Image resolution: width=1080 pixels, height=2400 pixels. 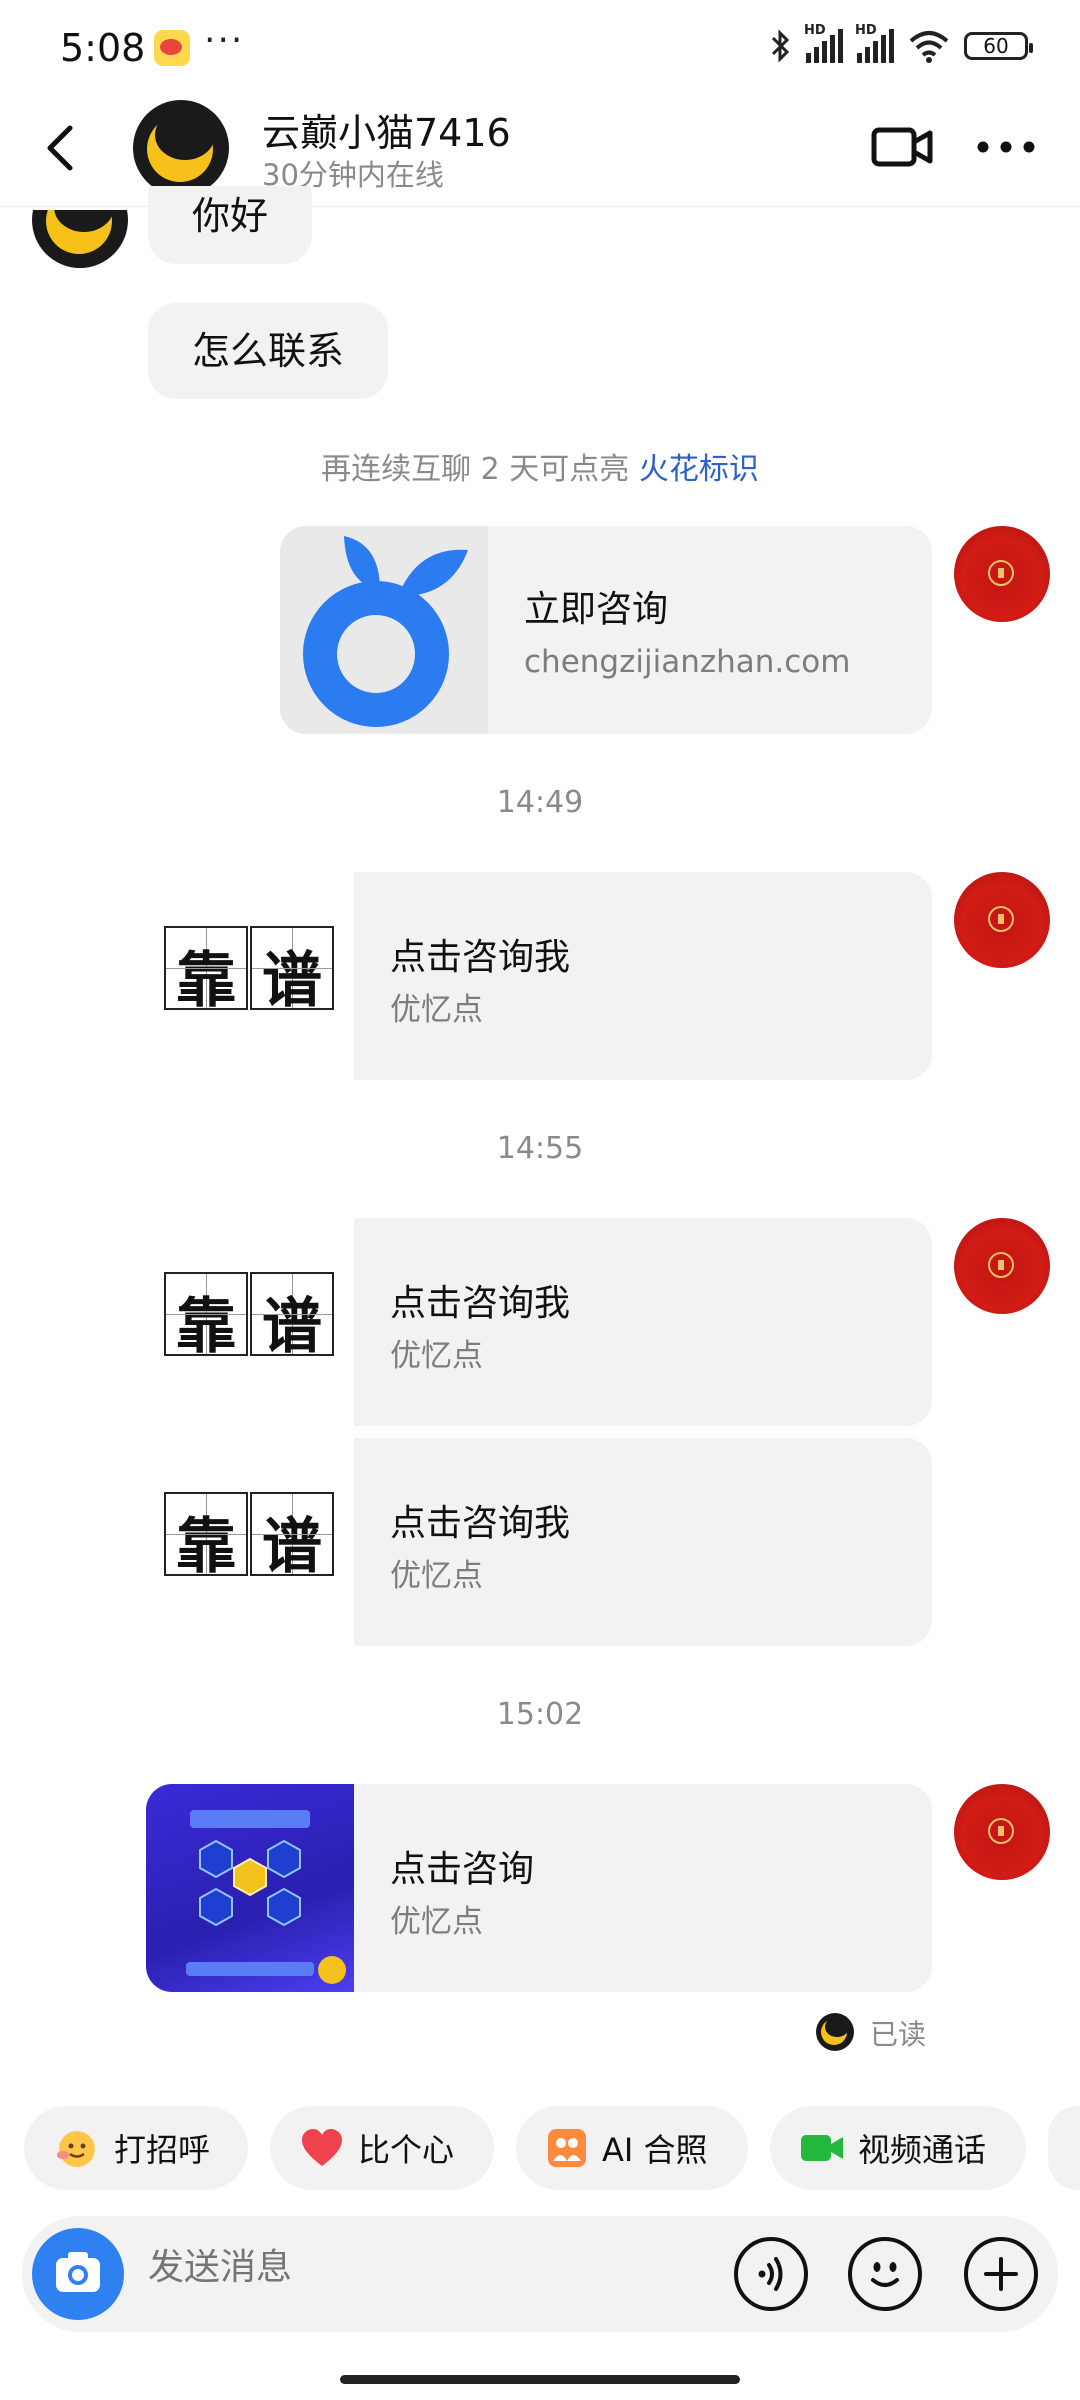 What do you see at coordinates (224, 40) in the screenshot?
I see `more-notifications-icon: ···` at bounding box center [224, 40].